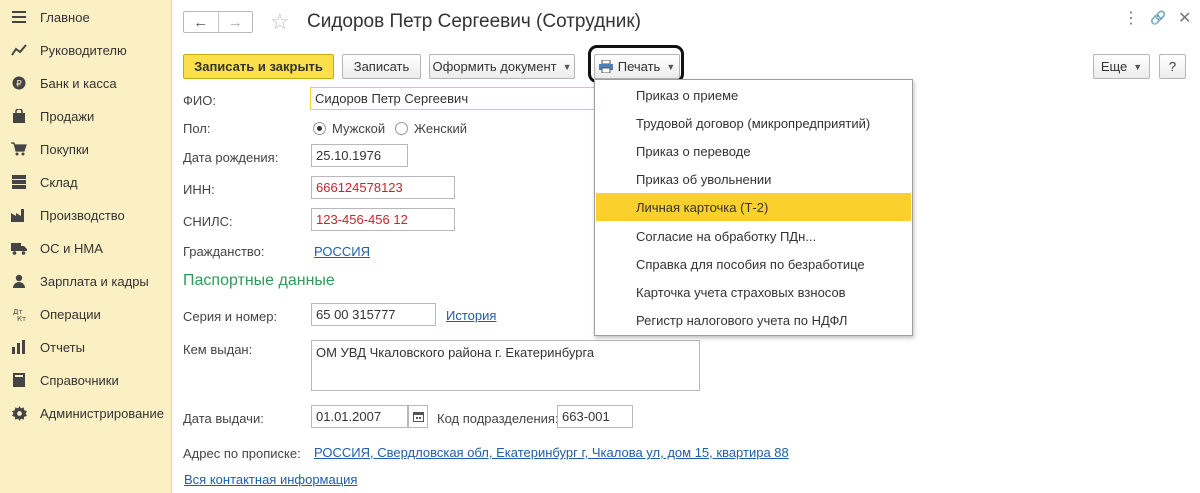 The image size is (1200, 493). I want to click on sidebar-item-label: Руководителю, so click(83, 50).